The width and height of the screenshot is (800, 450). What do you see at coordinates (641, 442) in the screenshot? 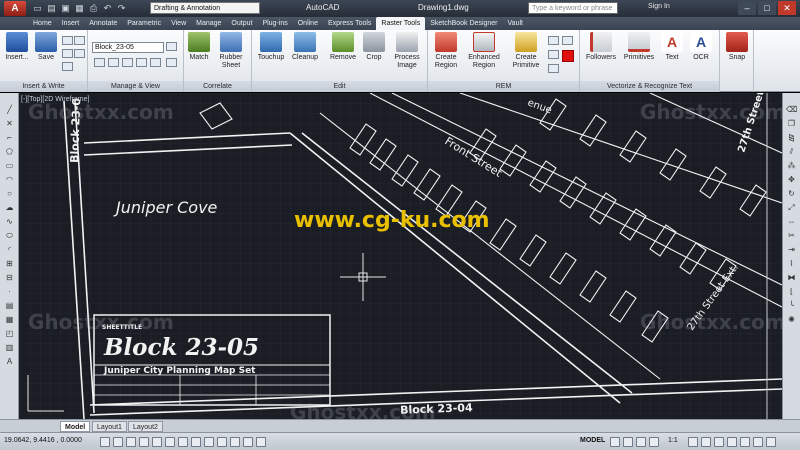
I see `pan-icon` at bounding box center [641, 442].